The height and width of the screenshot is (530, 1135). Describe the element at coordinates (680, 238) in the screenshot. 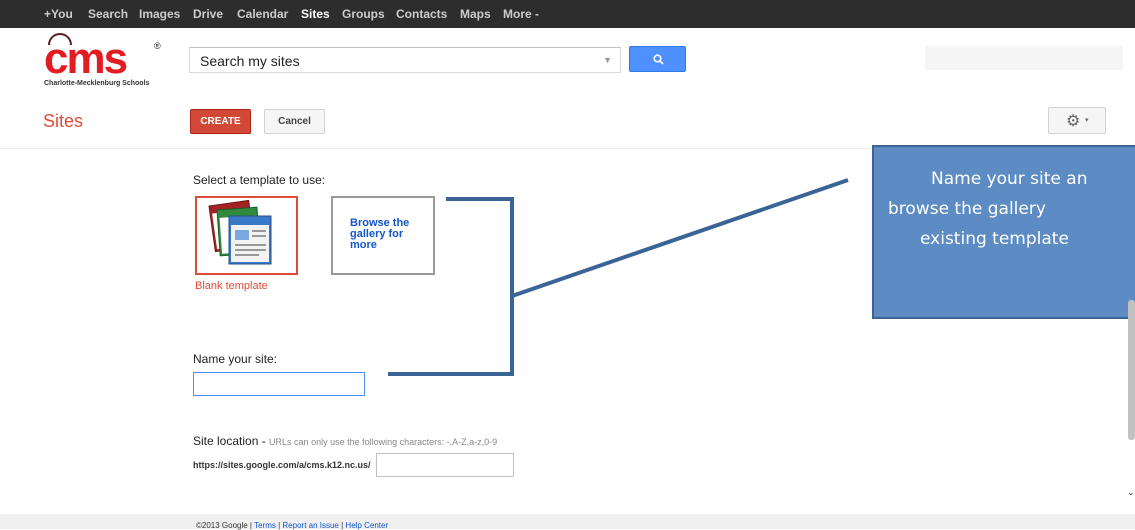

I see `pointer-line` at that location.